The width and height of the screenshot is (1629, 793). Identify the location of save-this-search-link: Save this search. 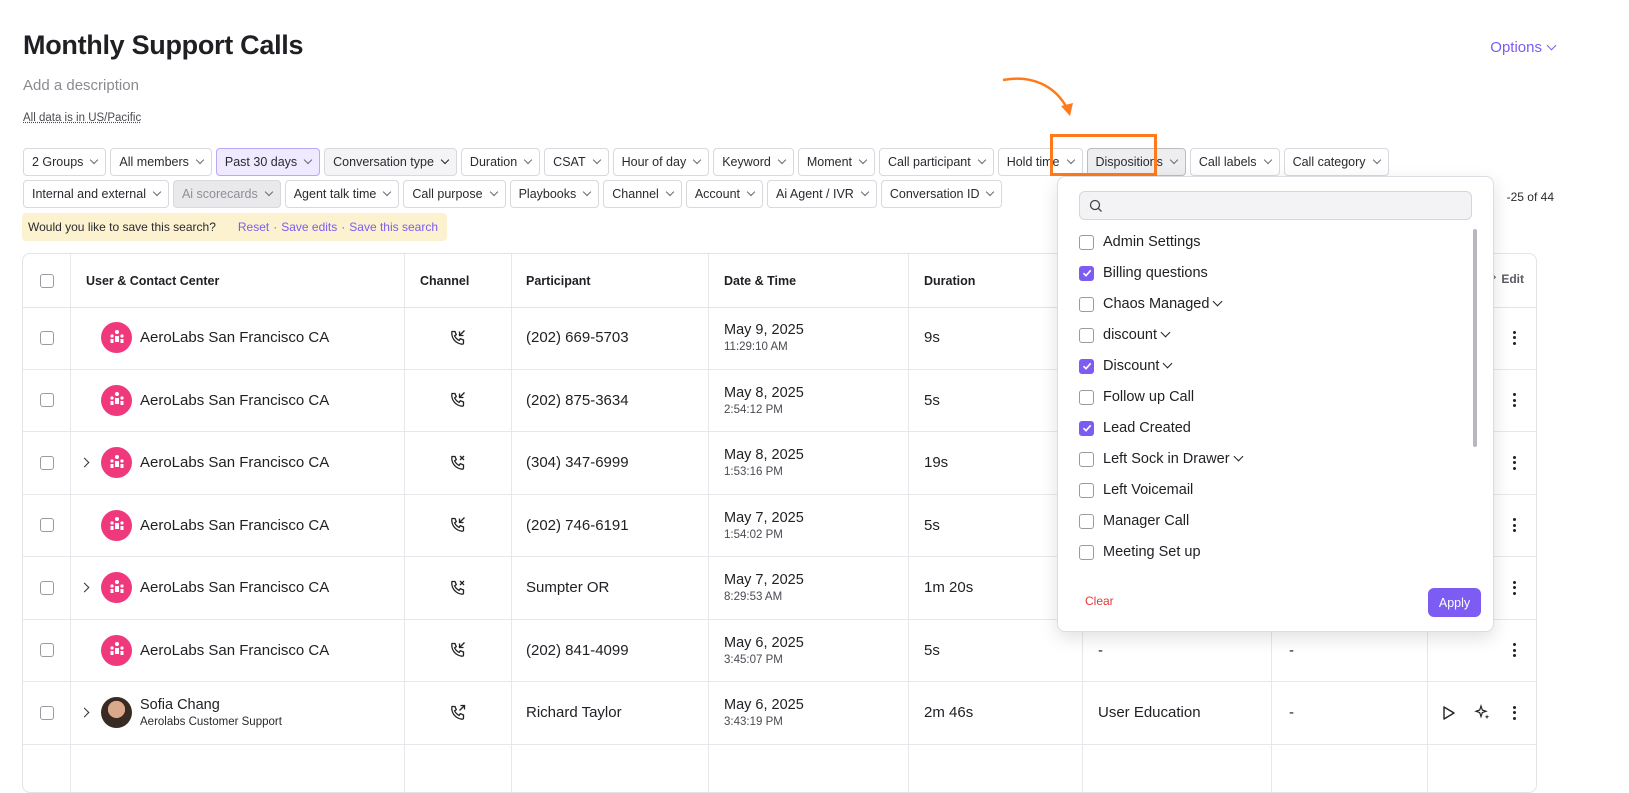
(393, 227).